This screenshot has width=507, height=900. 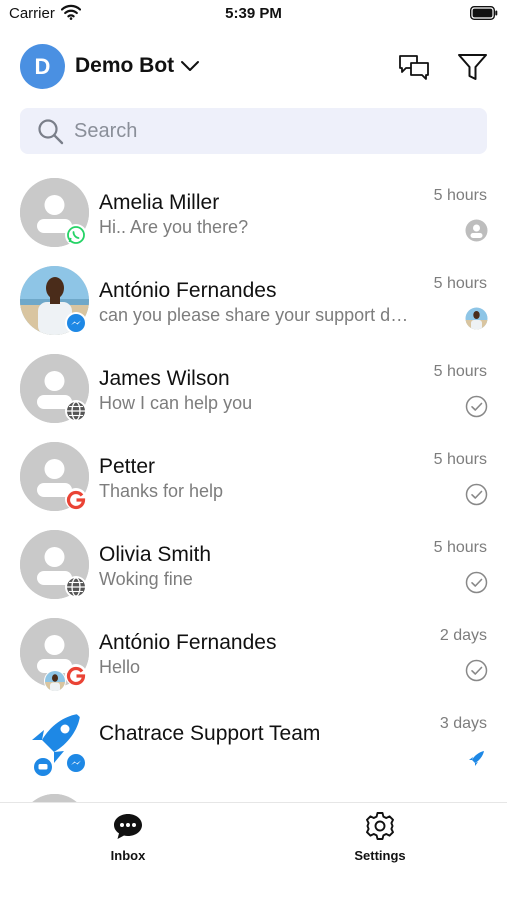 I want to click on assignee-photo, so click(x=476, y=318).